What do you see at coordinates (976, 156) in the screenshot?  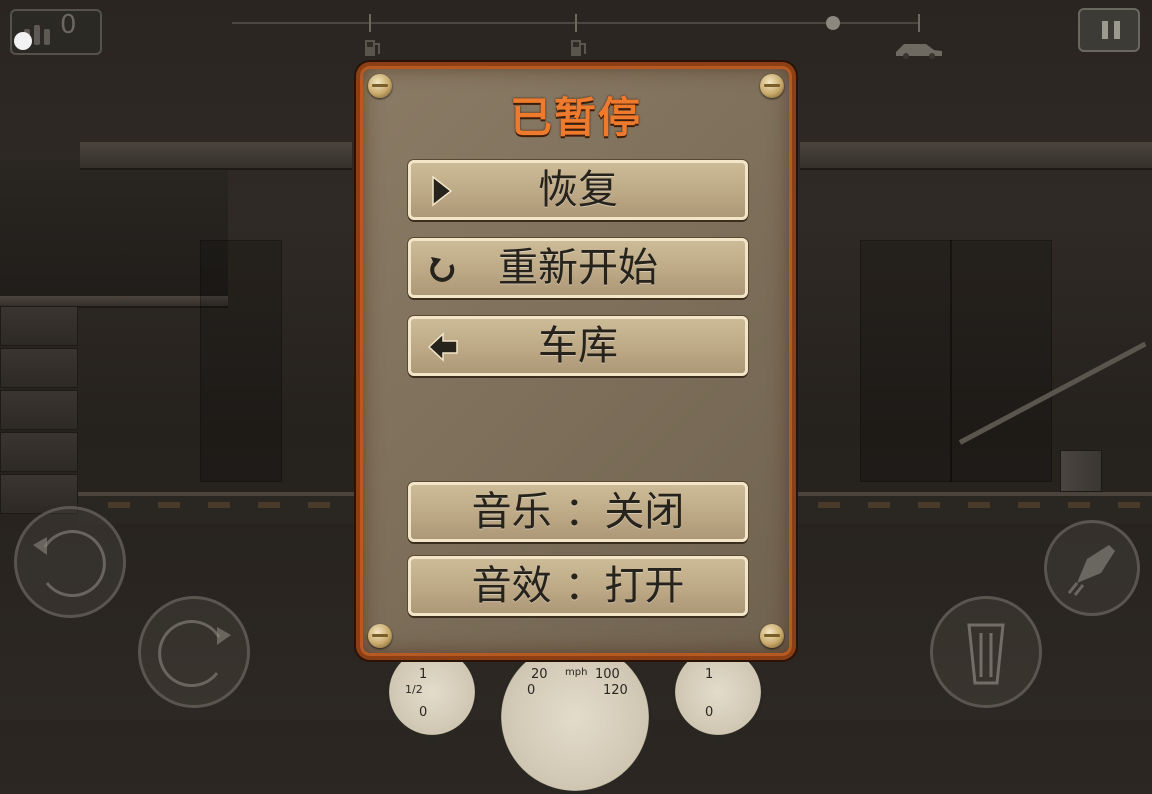 I see `background-ledge-right` at bounding box center [976, 156].